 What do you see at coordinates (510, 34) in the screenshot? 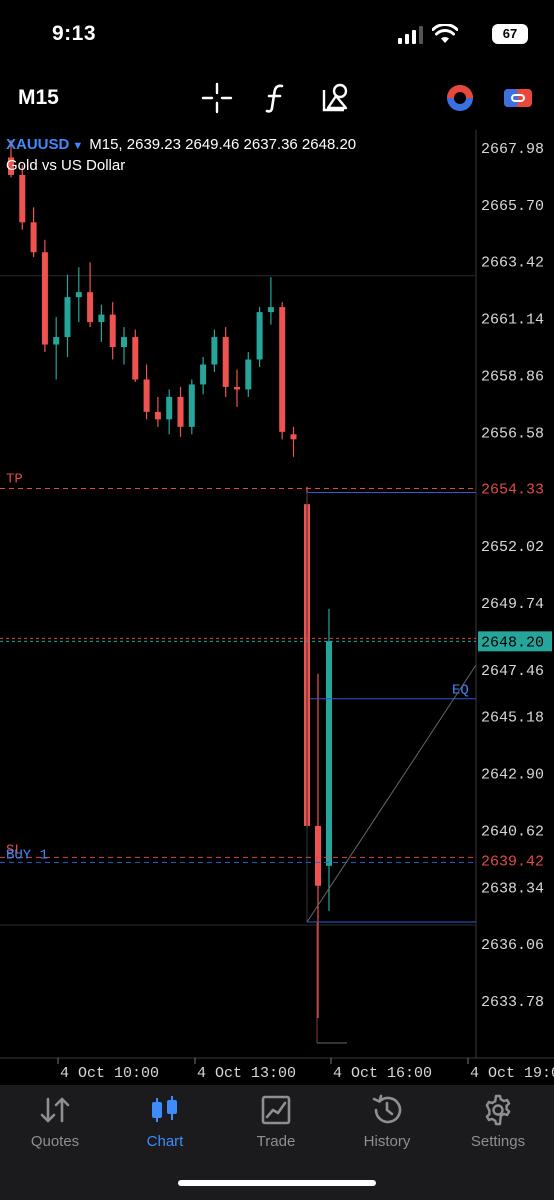
I see `battery-icon: 67` at bounding box center [510, 34].